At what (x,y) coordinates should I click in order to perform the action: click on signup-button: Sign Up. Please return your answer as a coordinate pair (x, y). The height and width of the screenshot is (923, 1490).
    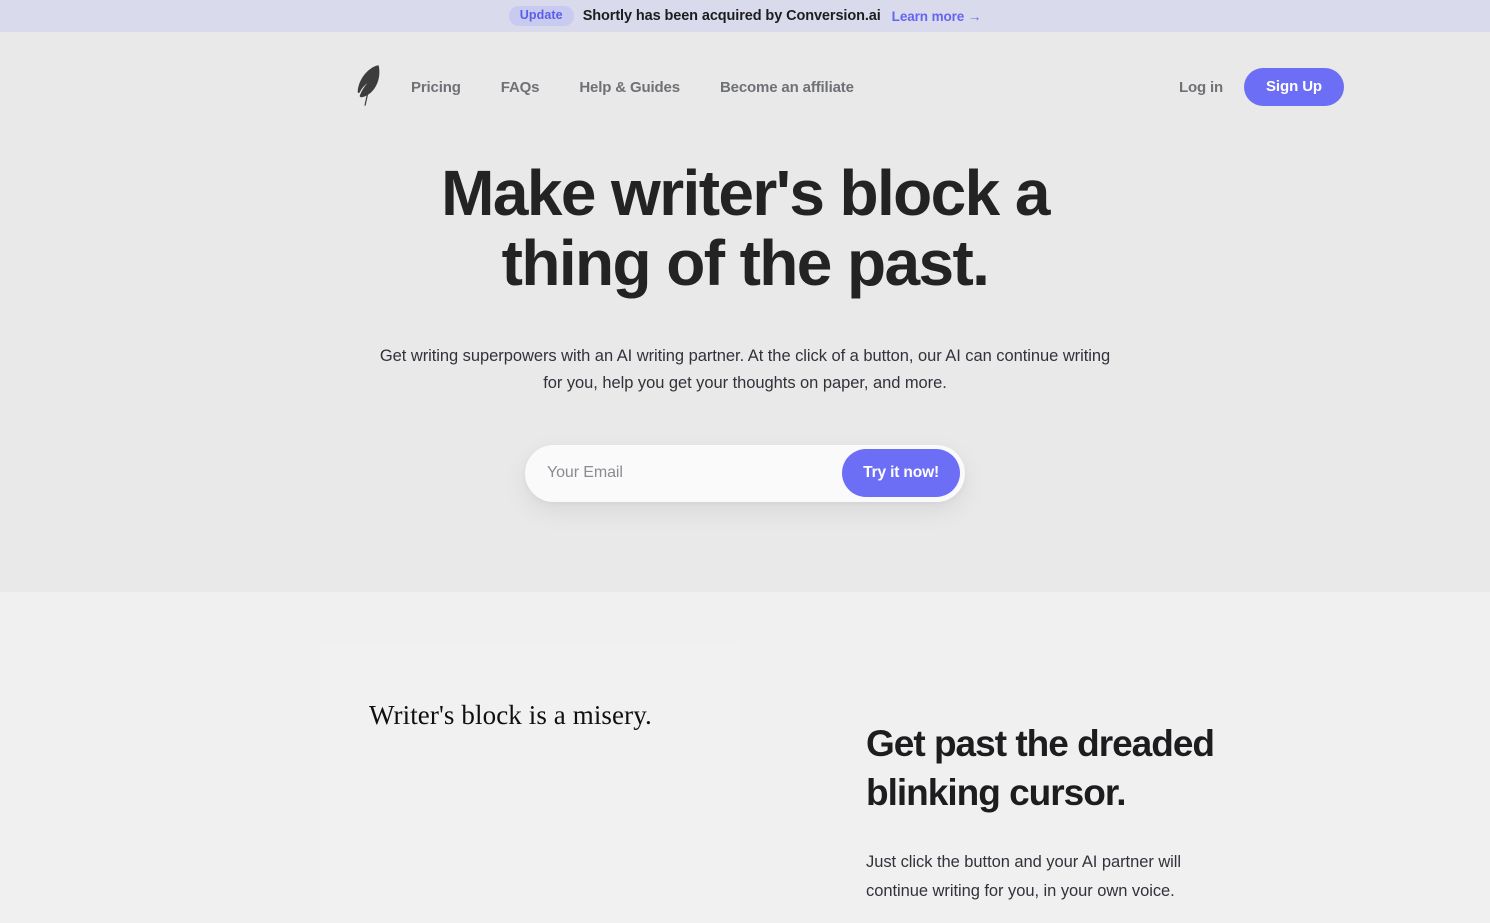
    Looking at the image, I should click on (1294, 87).